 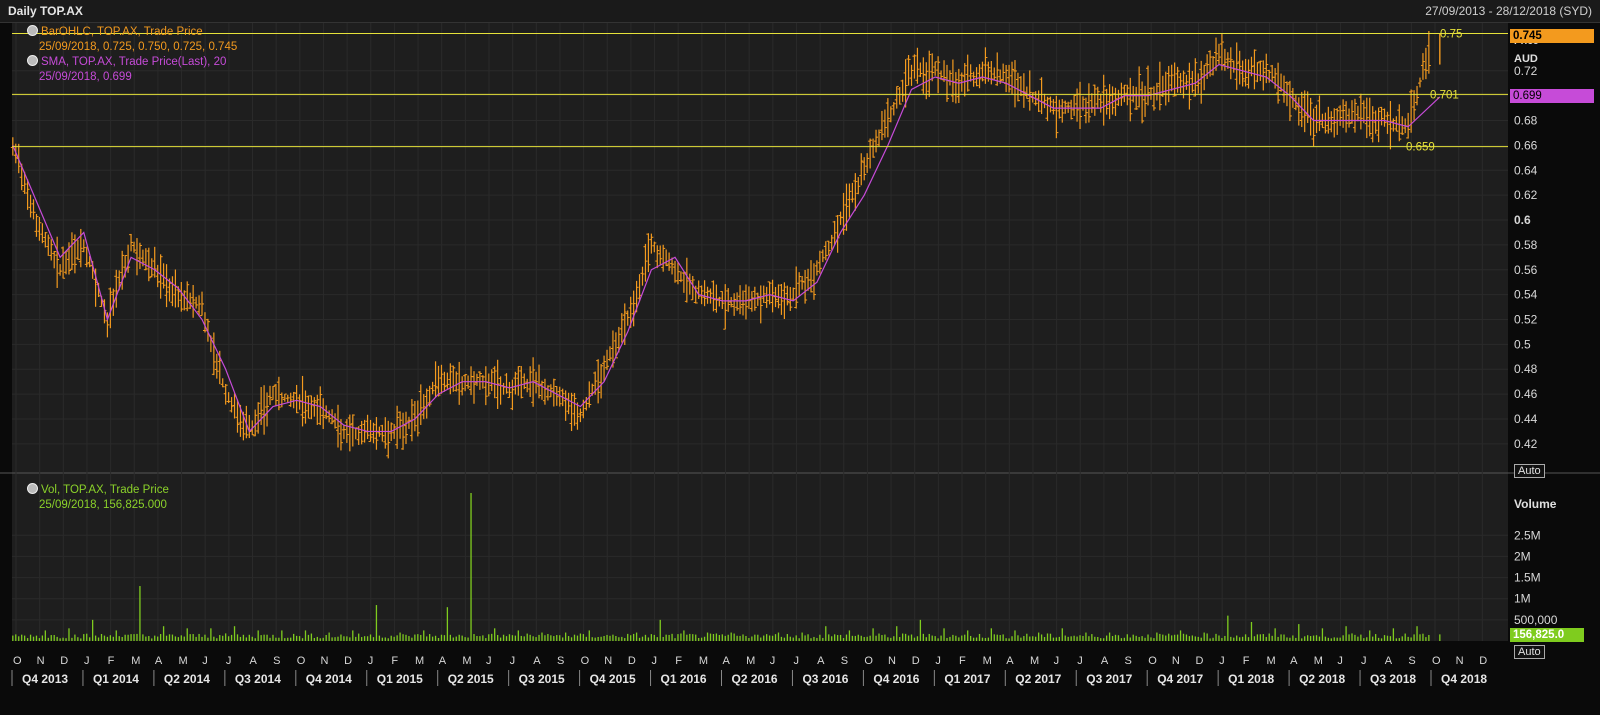 What do you see at coordinates (1420, 148) in the screenshot?
I see `horizontal-level-label: 0.659` at bounding box center [1420, 148].